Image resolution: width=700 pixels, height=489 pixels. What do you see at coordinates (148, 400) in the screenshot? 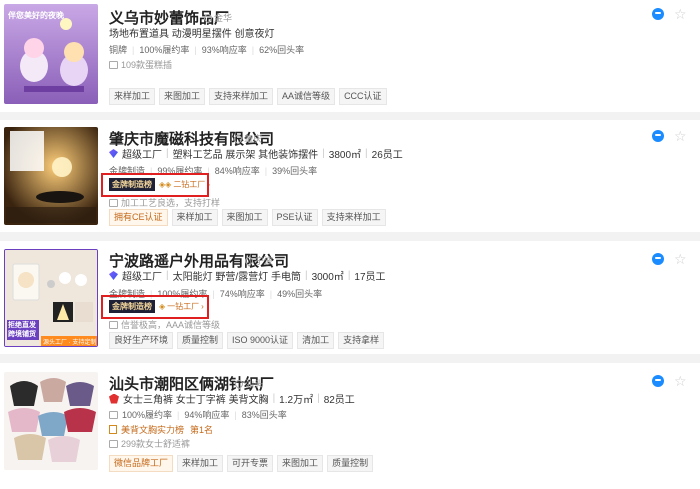
I see `product-category: 女士三角裤` at bounding box center [148, 400].